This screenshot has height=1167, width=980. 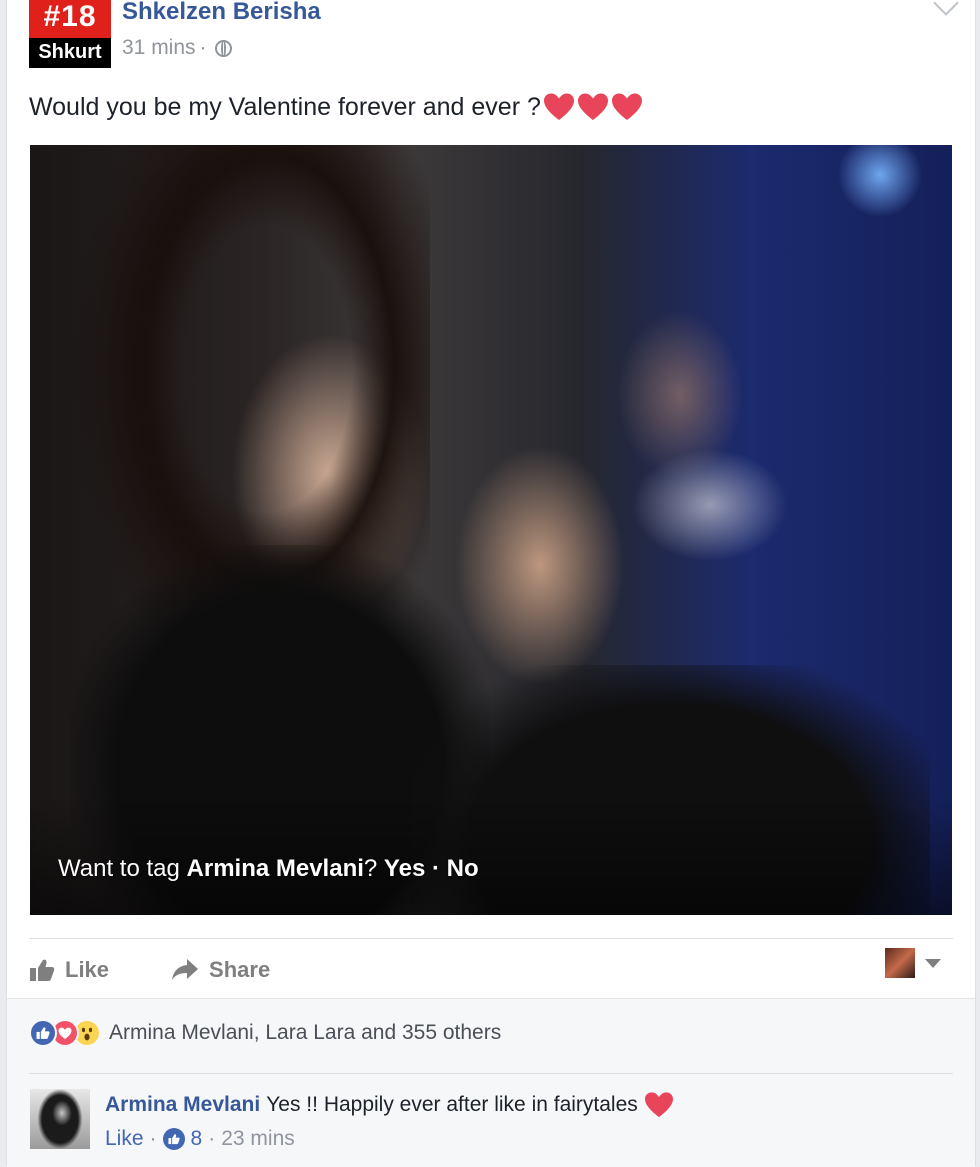 I want to click on tag-yes-button: Yes, so click(x=404, y=869).